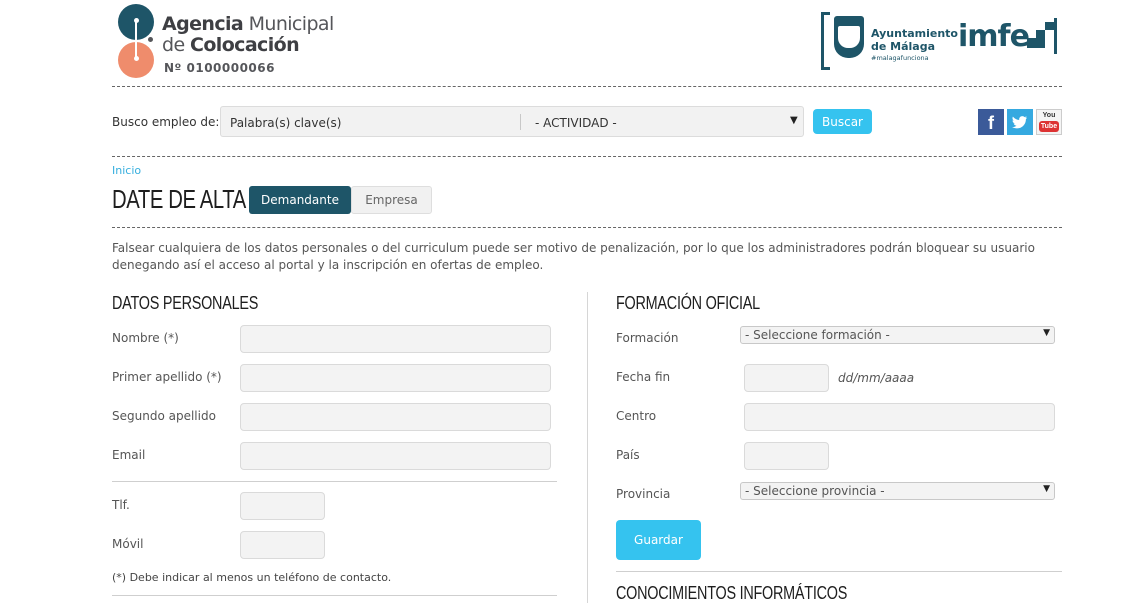  Describe the element at coordinates (849, 37) in the screenshot. I see `malaga-shield-inner-icon` at that location.